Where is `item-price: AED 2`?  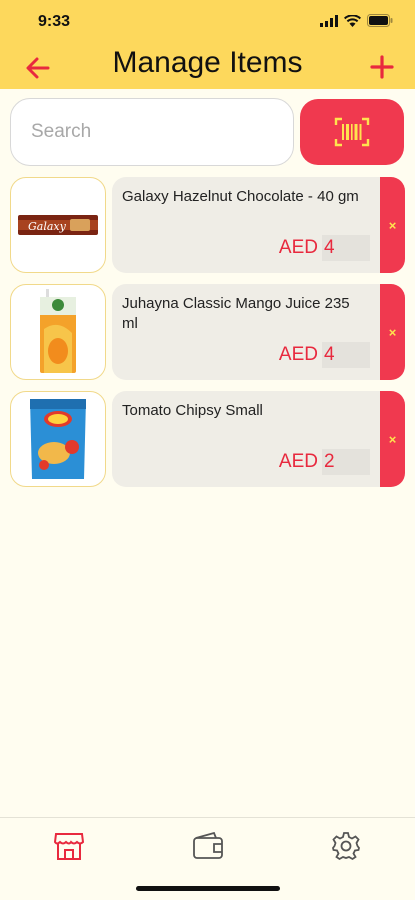
item-price: AED 2 is located at coordinates (324, 462).